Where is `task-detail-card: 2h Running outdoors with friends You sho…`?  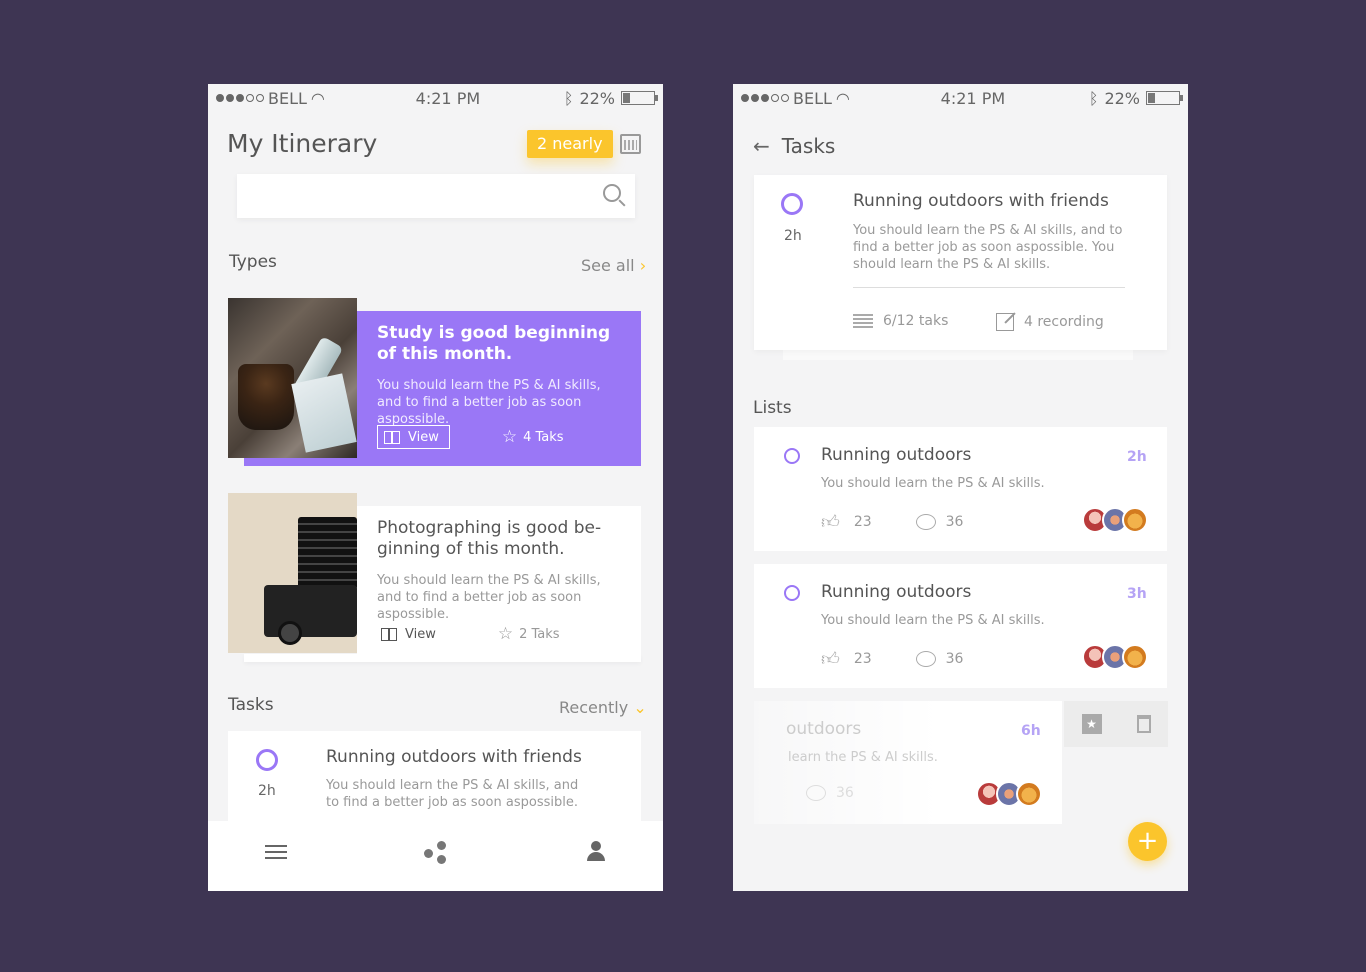
task-detail-card: 2h Running outdoors with friends You sho… is located at coordinates (960, 262).